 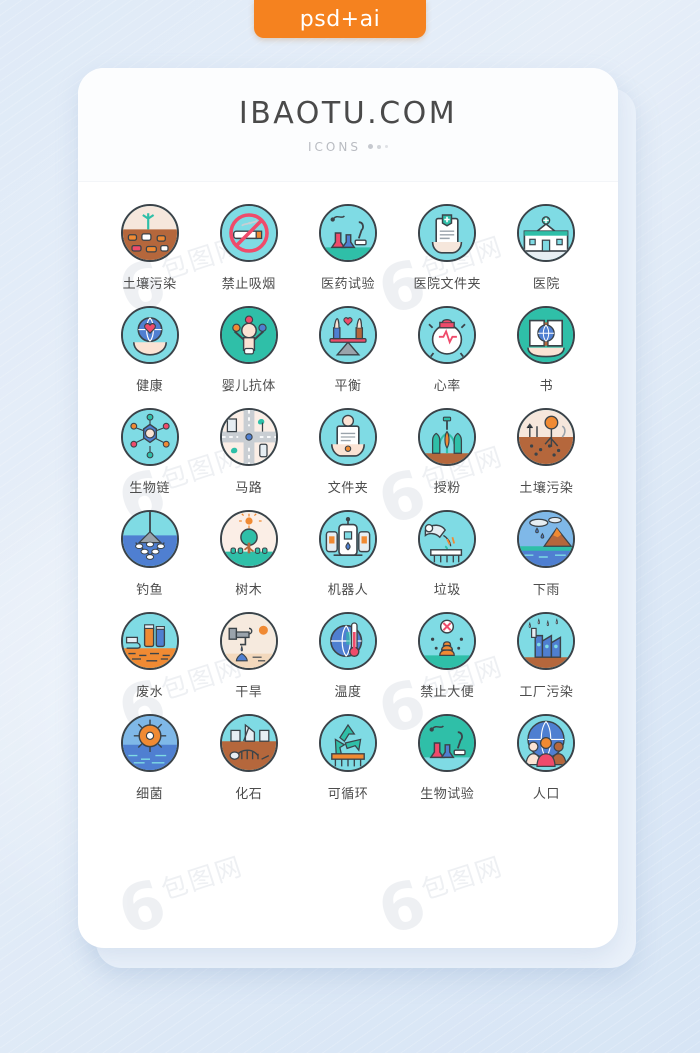 What do you see at coordinates (348, 692) in the screenshot?
I see `icon-label: 温度` at bounding box center [348, 692].